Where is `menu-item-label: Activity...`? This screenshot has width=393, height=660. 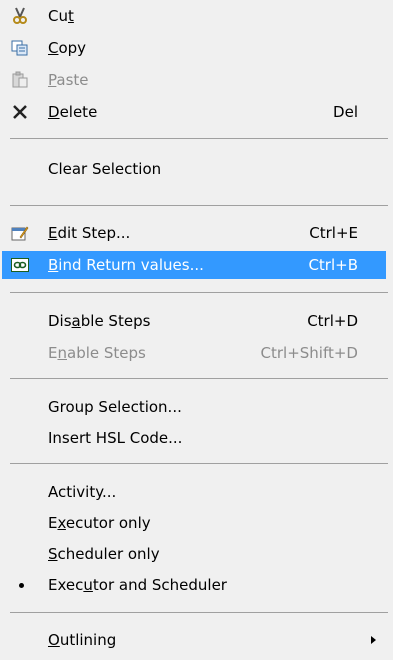
menu-item-label: Activity... is located at coordinates (82, 492).